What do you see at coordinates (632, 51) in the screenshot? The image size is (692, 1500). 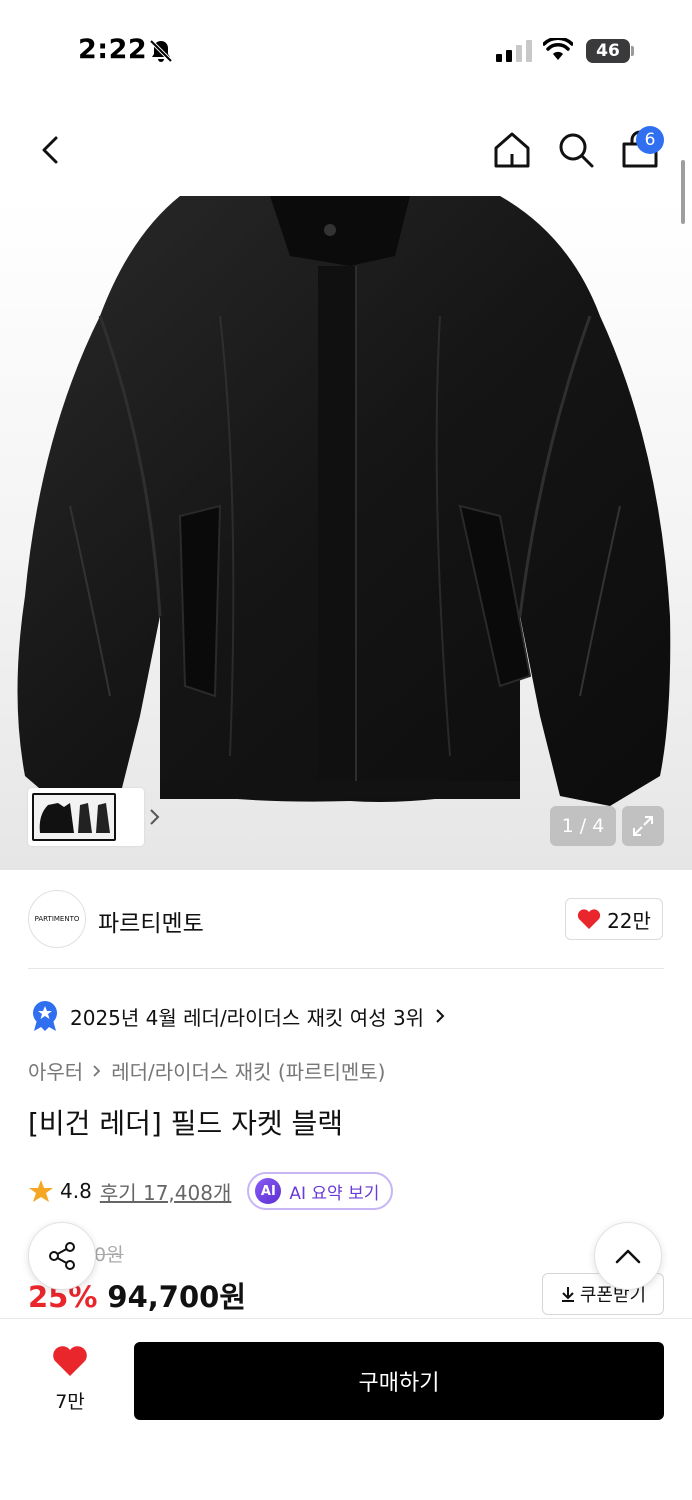 I see `battery-cap` at bounding box center [632, 51].